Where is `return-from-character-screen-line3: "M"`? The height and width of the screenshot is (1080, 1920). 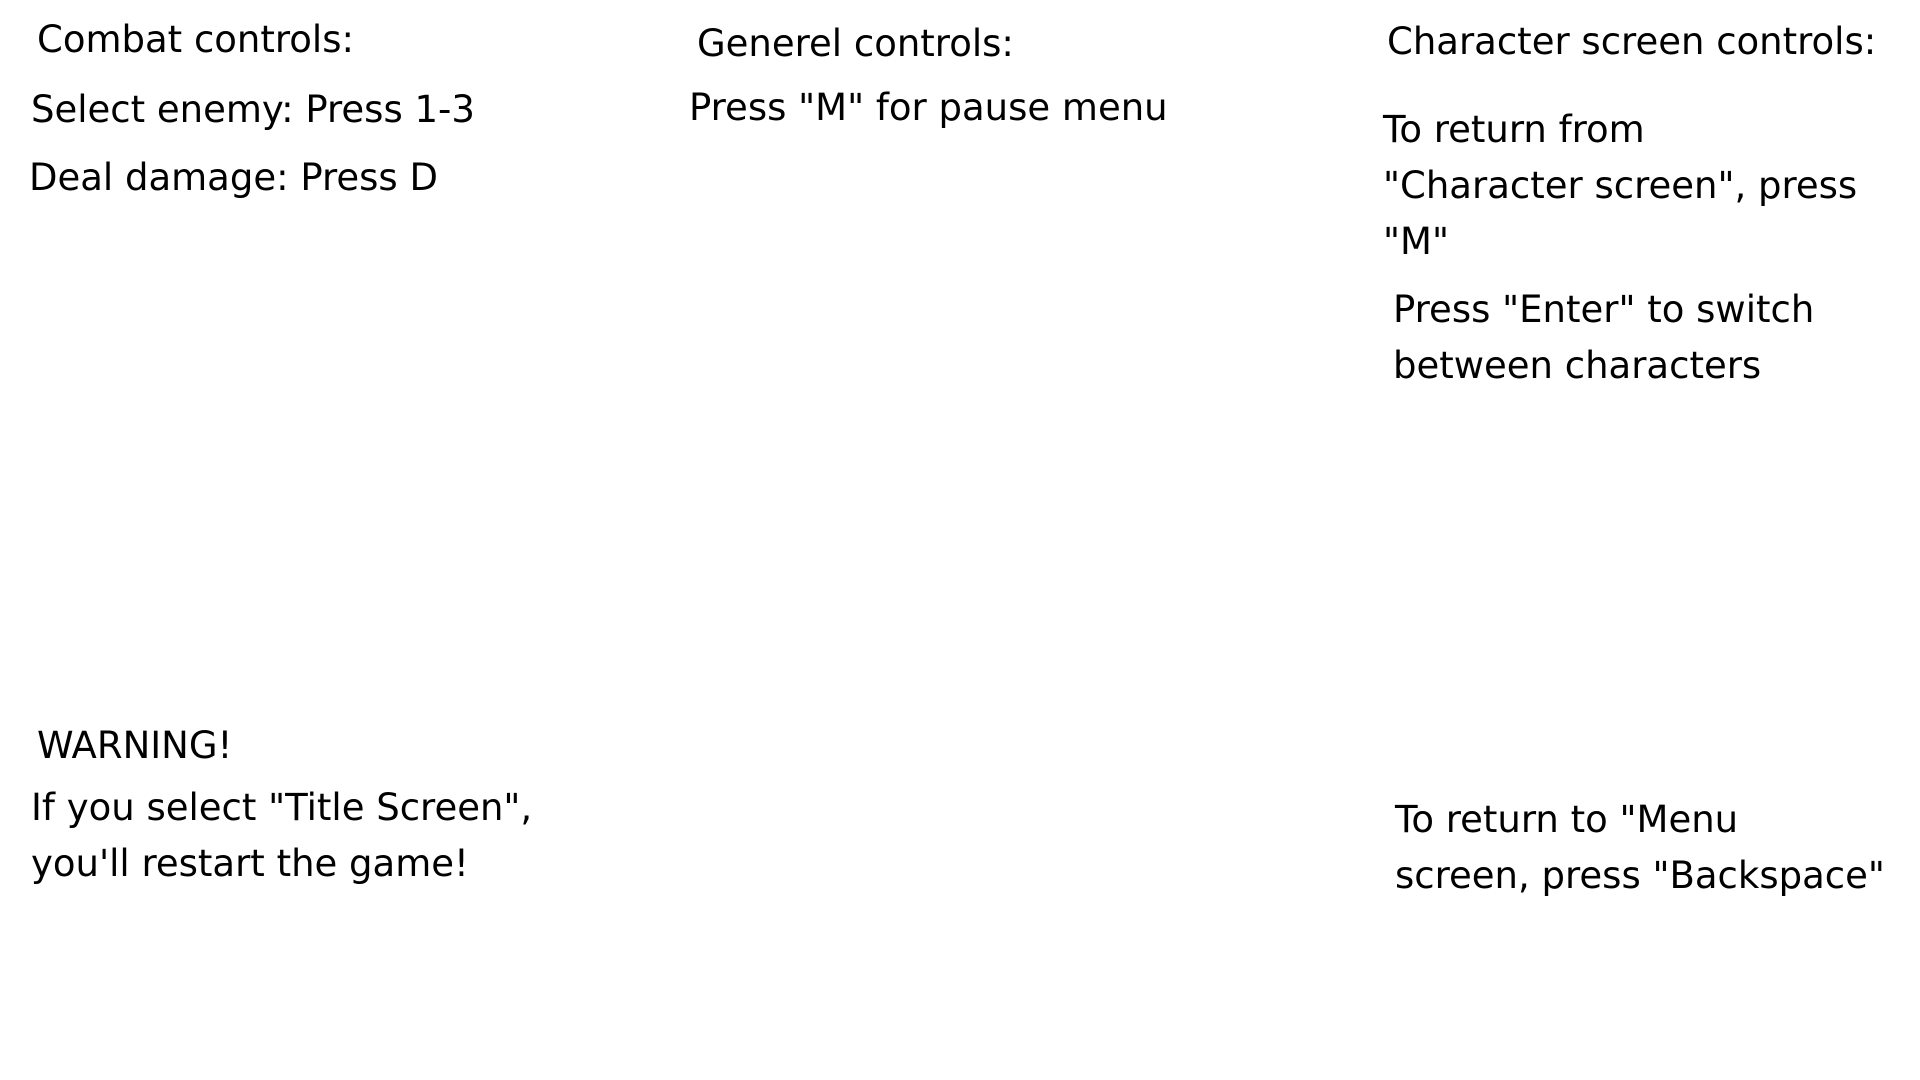 return-from-character-screen-line3: "M" is located at coordinates (1416, 241).